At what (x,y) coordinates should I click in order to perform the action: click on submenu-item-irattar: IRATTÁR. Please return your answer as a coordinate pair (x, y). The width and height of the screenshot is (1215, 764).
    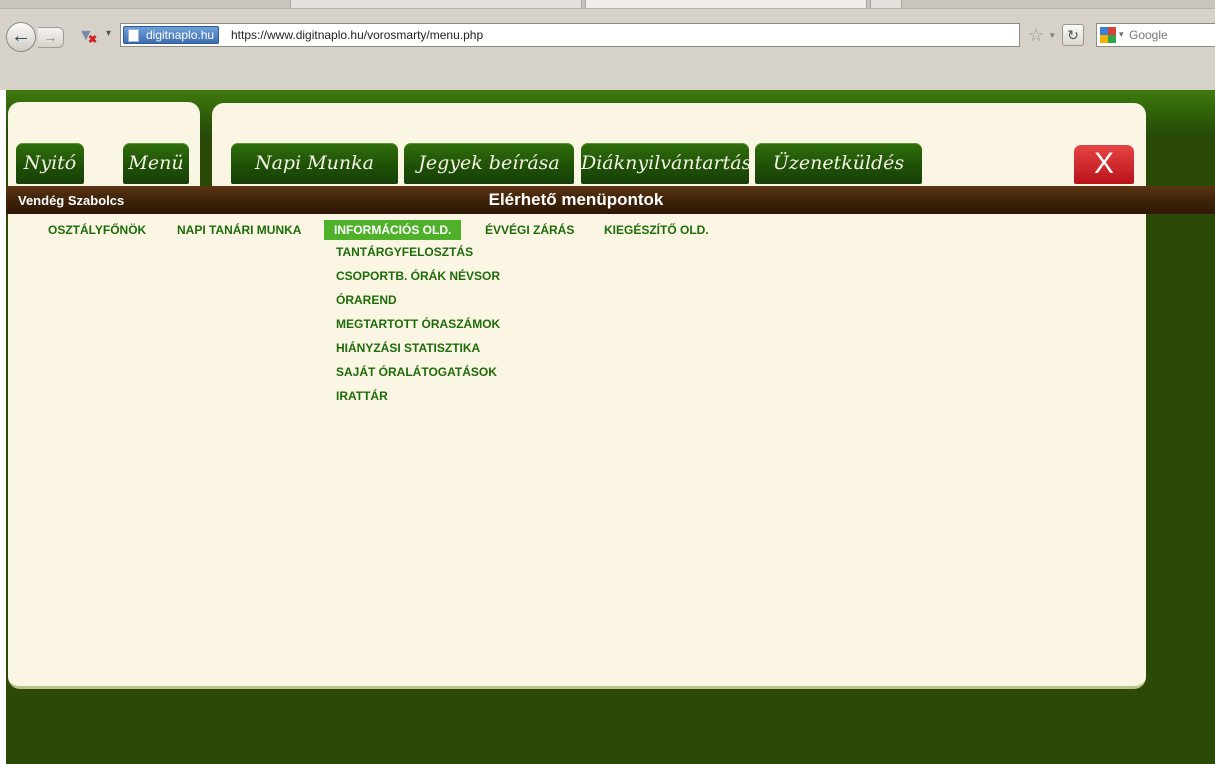
    Looking at the image, I should click on (362, 396).